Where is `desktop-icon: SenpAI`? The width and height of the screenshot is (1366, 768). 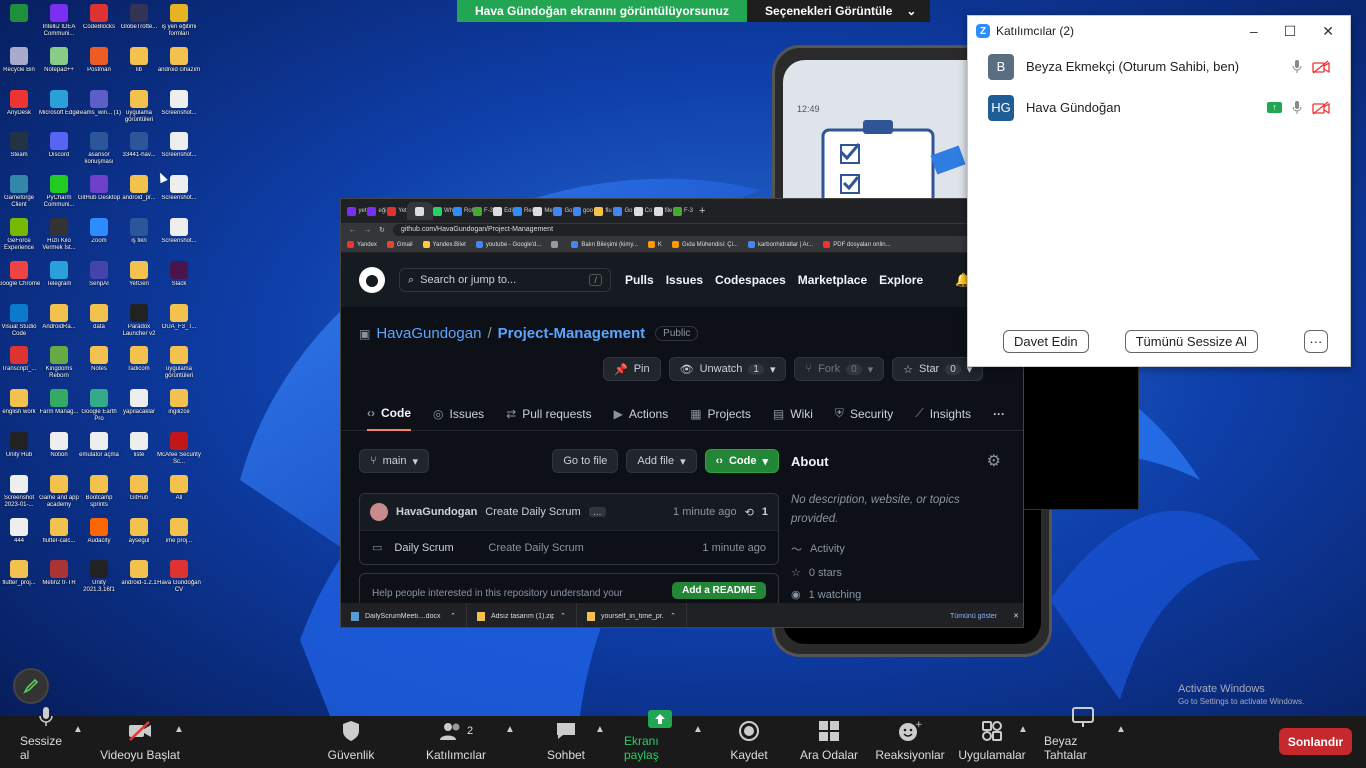
desktop-icon: SenpAI is located at coordinates (99, 274).